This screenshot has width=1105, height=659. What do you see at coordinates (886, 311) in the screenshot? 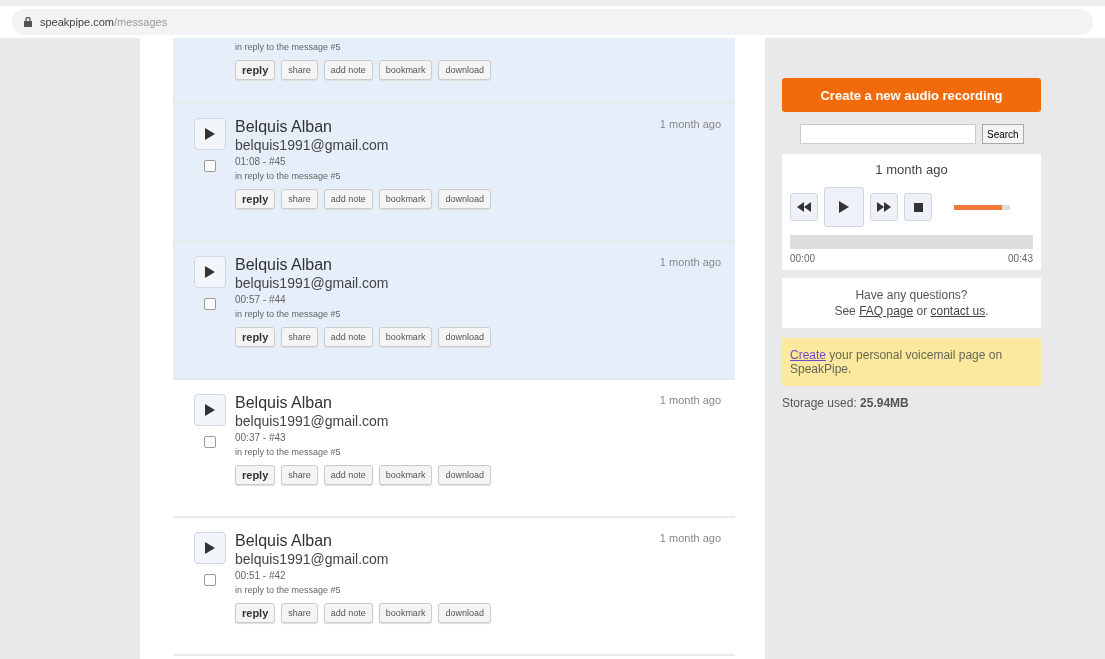
I see `faq-link: FAQ page` at bounding box center [886, 311].